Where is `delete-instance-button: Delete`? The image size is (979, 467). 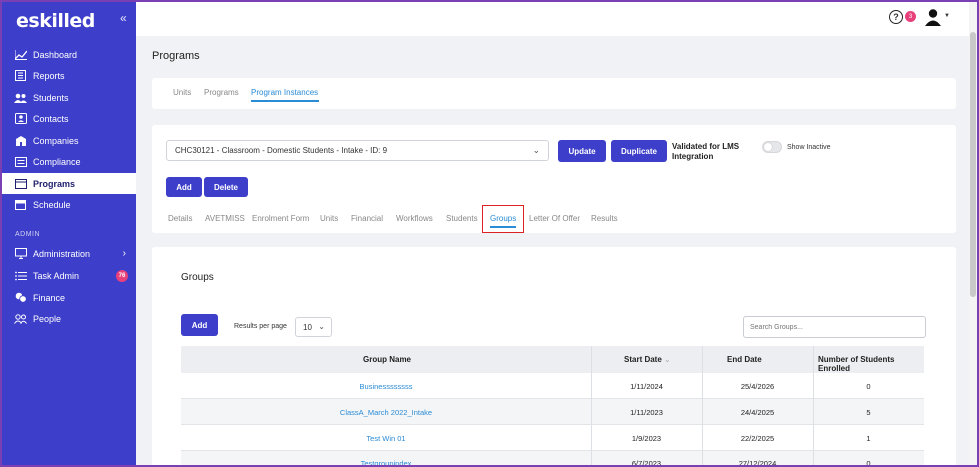
delete-instance-button: Delete is located at coordinates (226, 187).